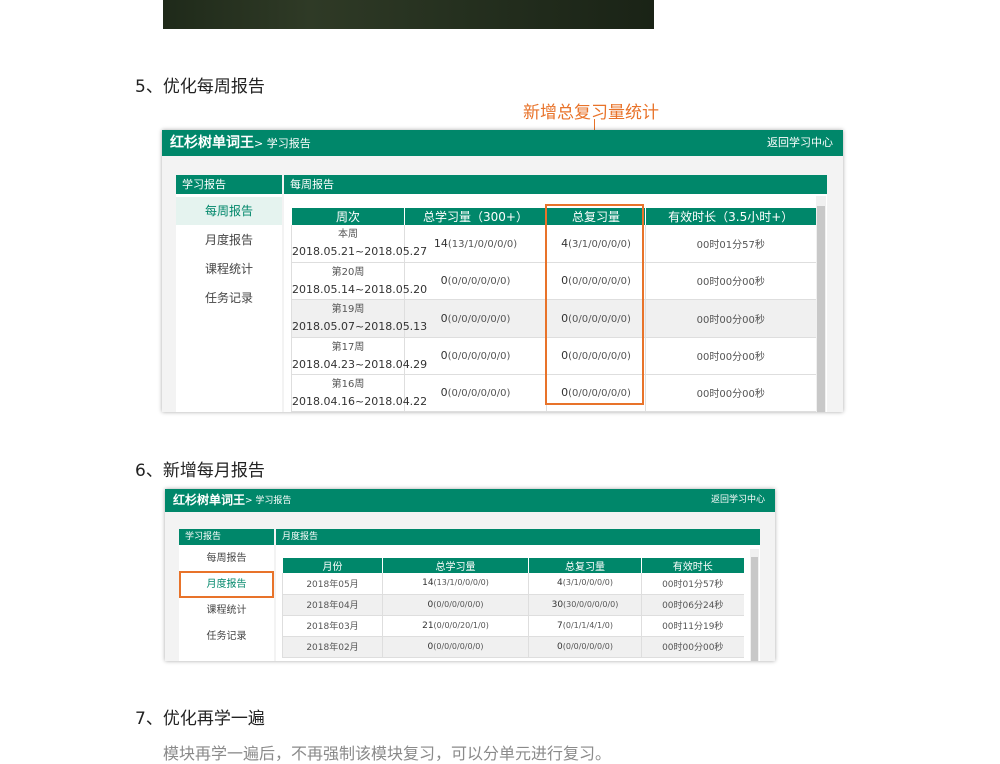 The height and width of the screenshot is (764, 1000). I want to click on review-column-highlight, so click(594, 304).